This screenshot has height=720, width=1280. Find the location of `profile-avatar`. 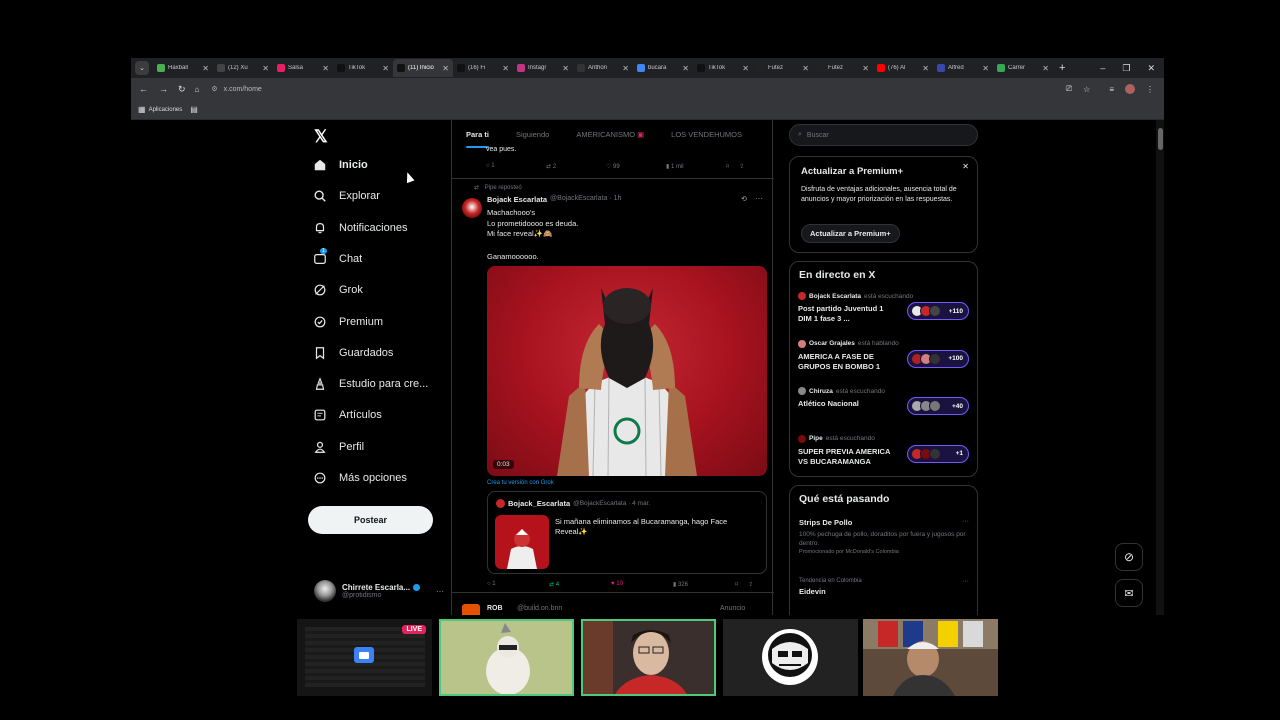

profile-avatar is located at coordinates (1130, 89).